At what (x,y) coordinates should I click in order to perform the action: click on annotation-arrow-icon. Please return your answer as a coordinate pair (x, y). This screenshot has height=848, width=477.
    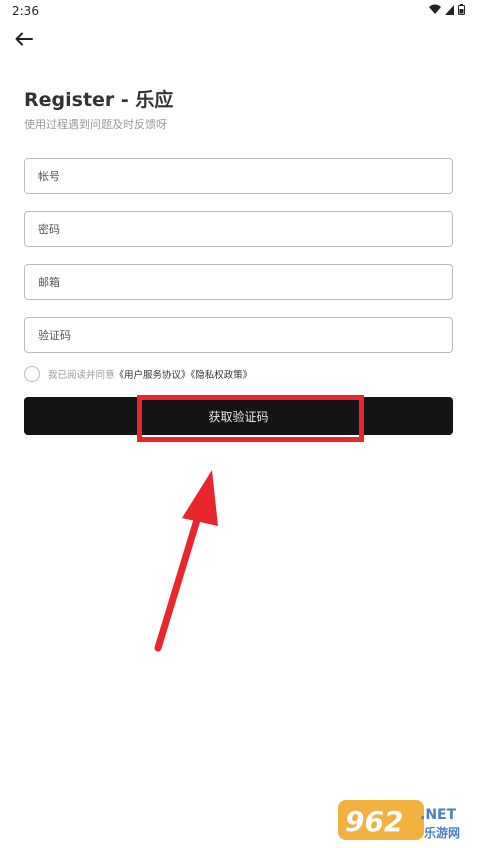
    Looking at the image, I should click on (186, 561).